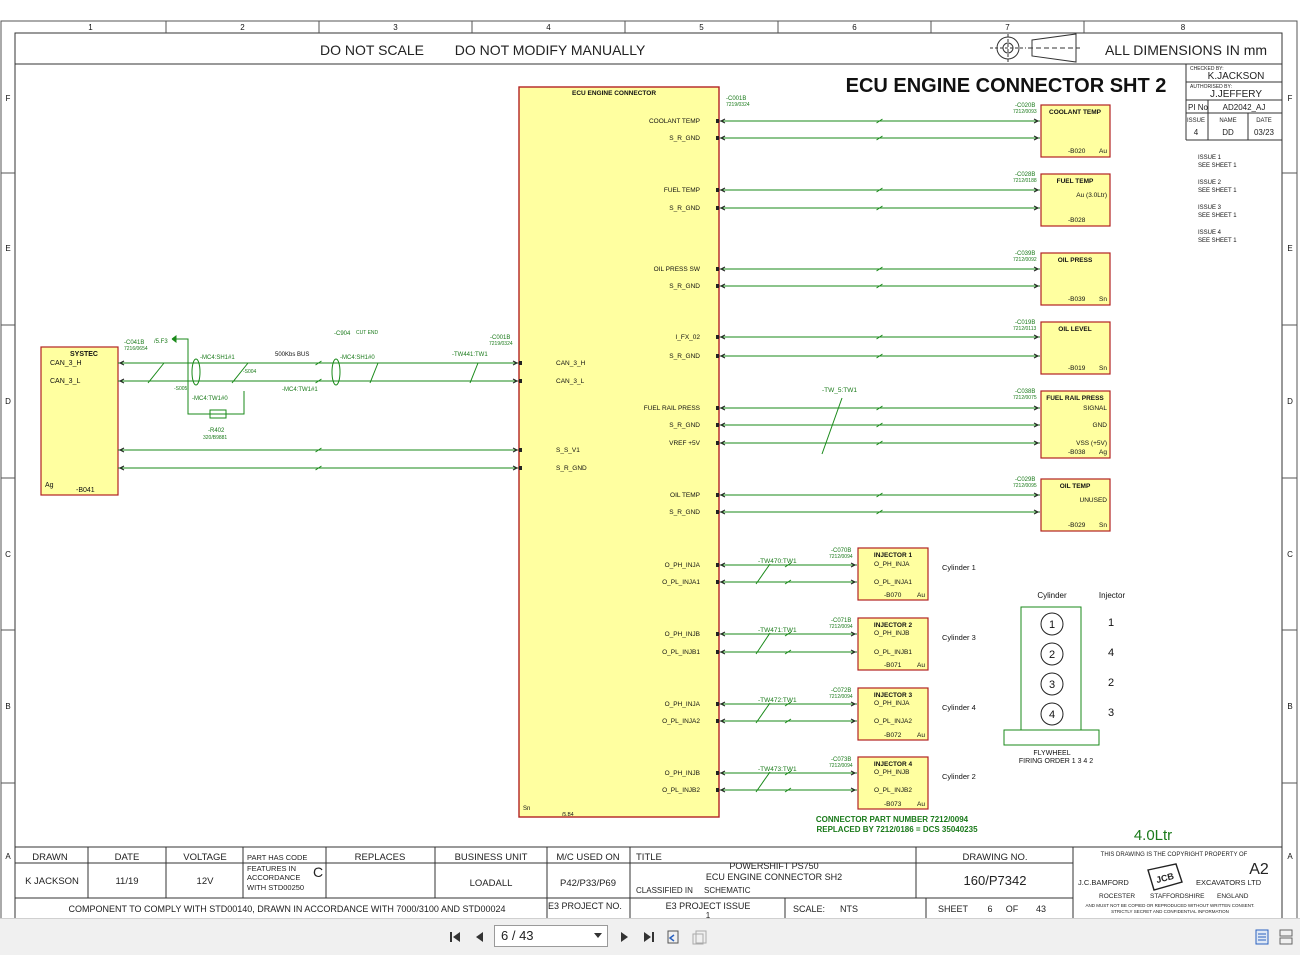  I want to click on grid-col-top-4: 4, so click(548, 27).